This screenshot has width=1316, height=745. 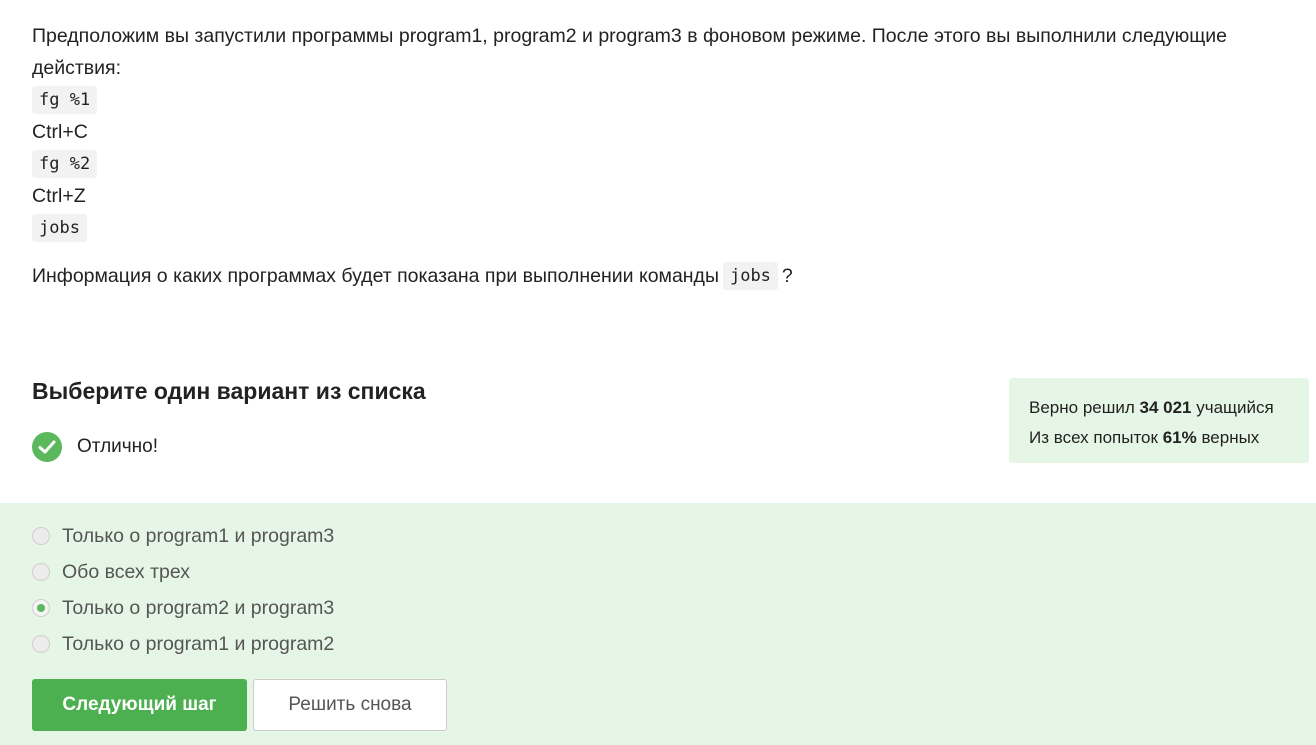 I want to click on radio-button-checked, so click(x=41, y=608).